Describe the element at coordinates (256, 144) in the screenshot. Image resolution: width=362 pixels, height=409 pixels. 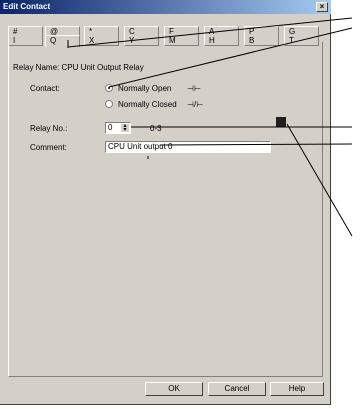
I see `callout-line-comment` at that location.